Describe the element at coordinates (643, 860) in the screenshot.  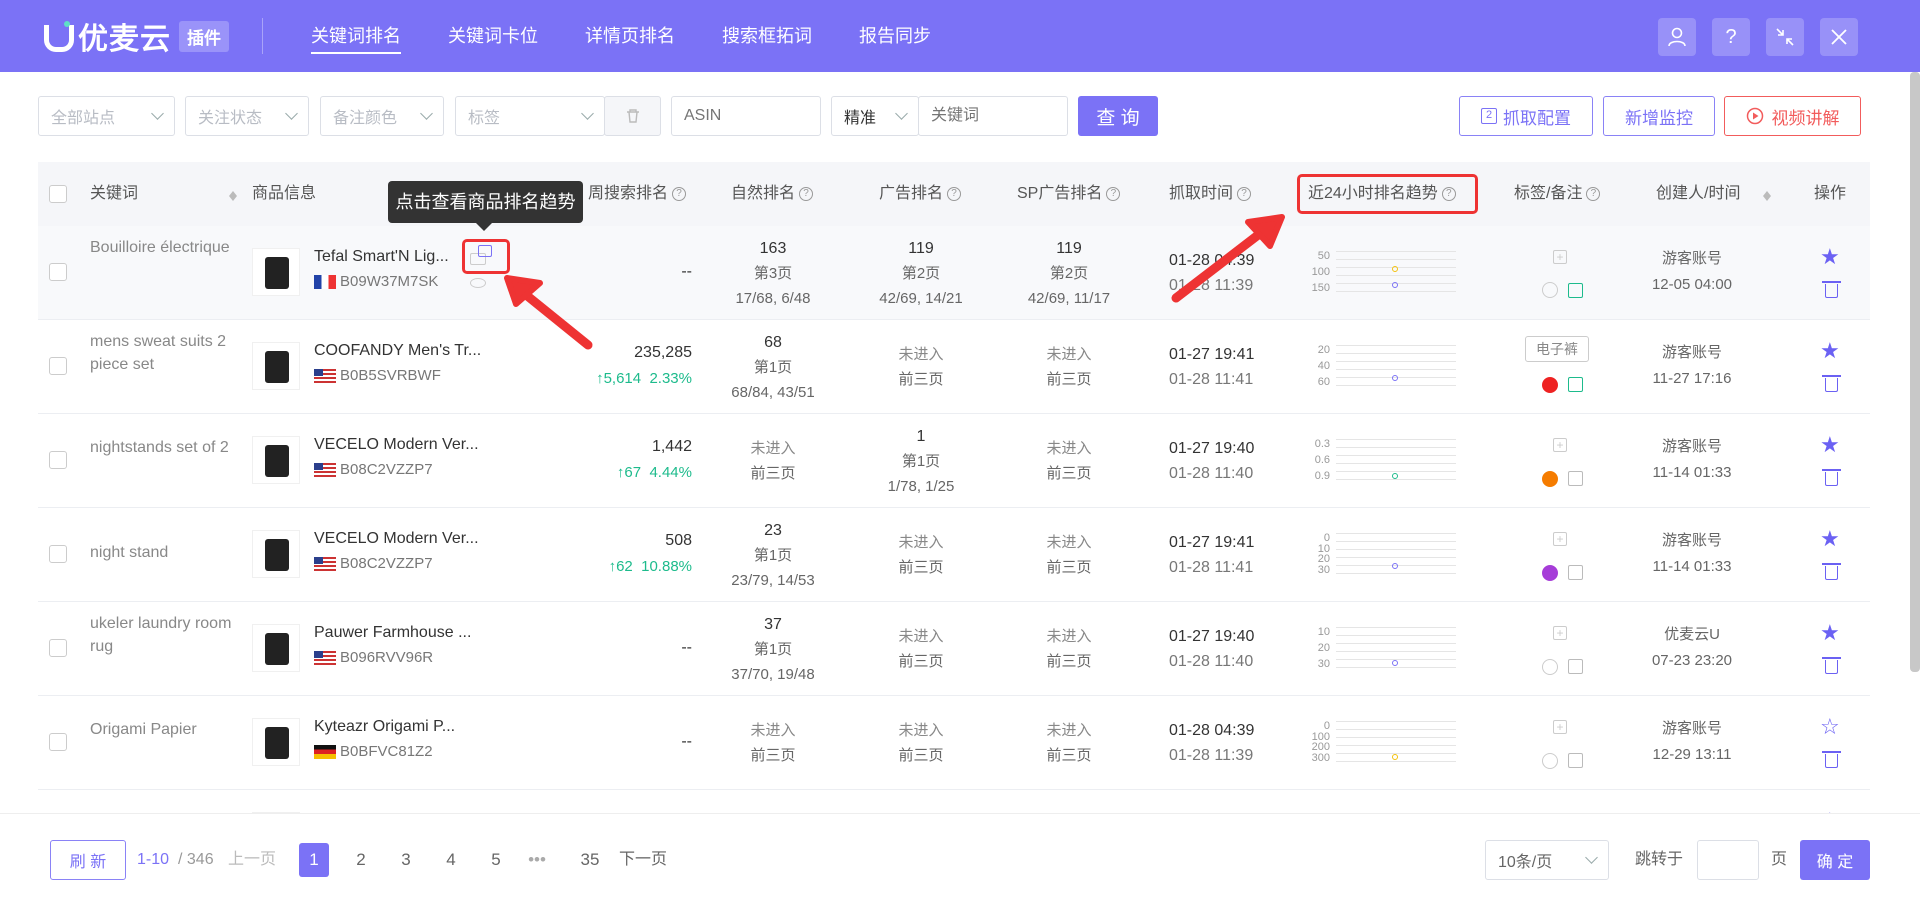
I see `next-page-button: 下一页` at that location.